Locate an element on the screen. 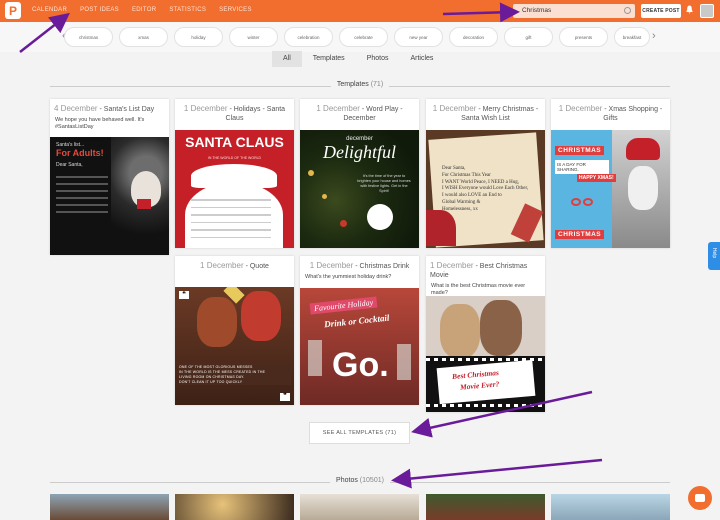 The image size is (720, 520). nav-editor: EDITOR is located at coordinates (144, 10).